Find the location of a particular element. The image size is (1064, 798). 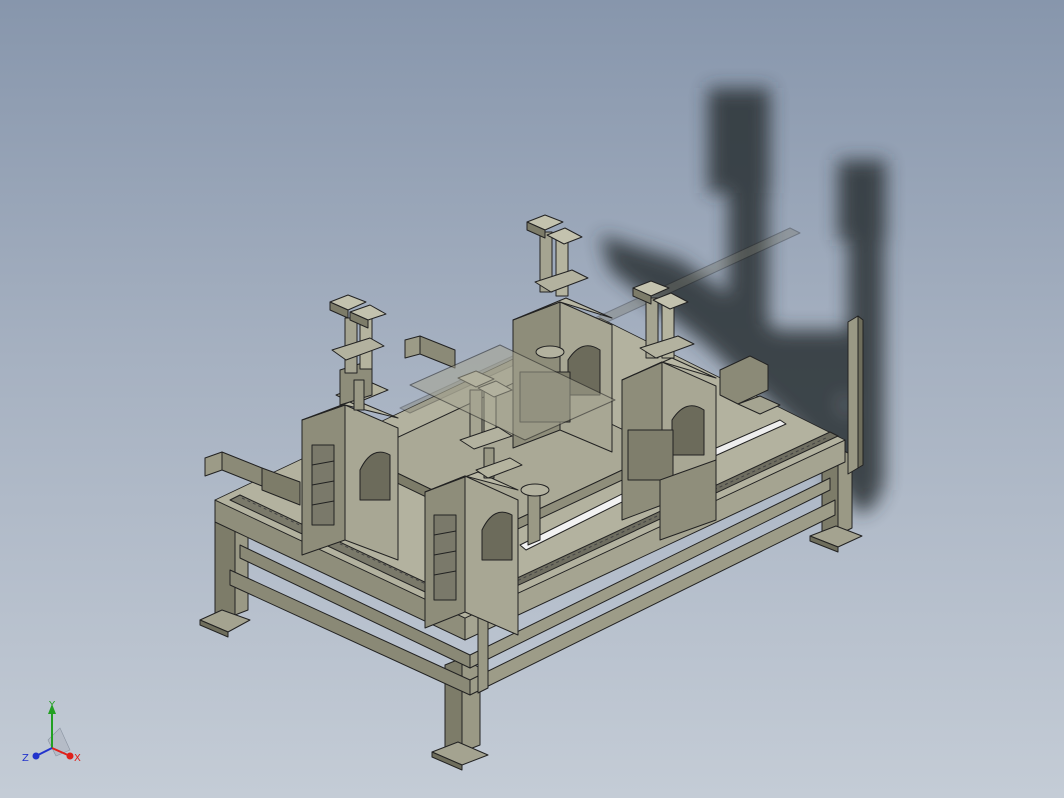

orientation-triad: Y X Z is located at coordinates (53, 736).